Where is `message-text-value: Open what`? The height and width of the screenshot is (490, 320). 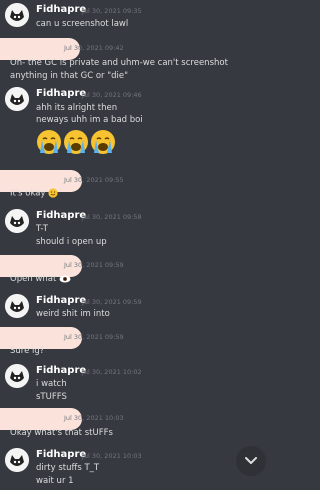
message-text-value: Open what is located at coordinates (33, 279).